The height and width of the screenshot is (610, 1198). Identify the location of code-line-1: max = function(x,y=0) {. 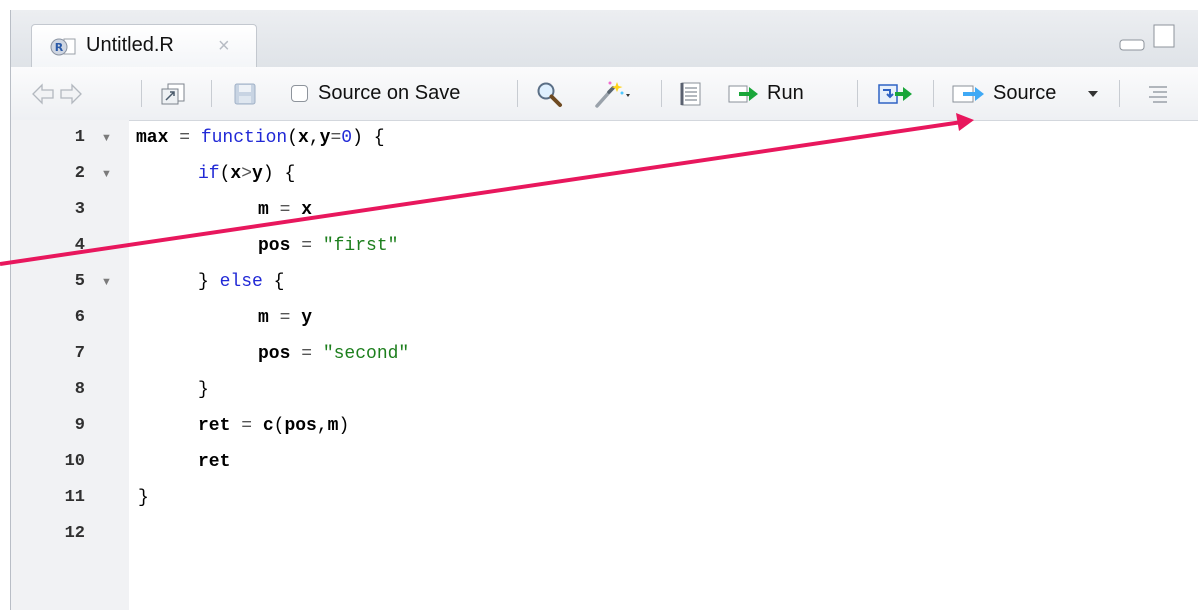
(260, 138).